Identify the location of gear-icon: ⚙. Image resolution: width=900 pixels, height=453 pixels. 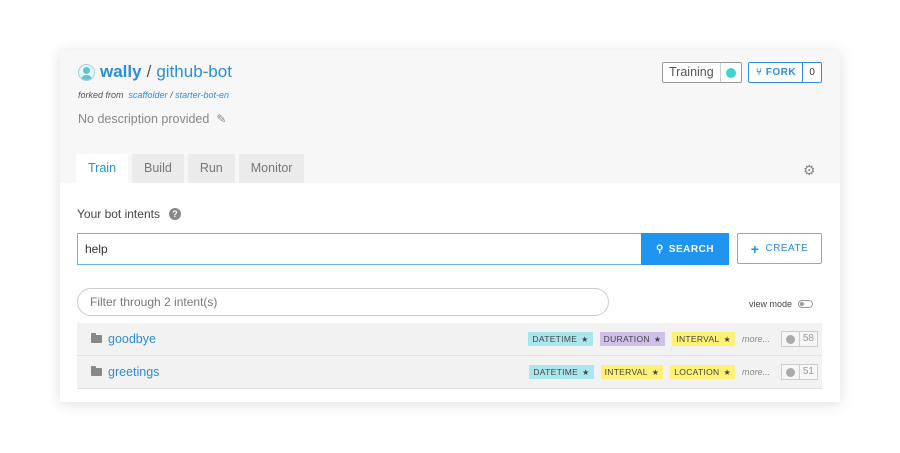
(809, 170).